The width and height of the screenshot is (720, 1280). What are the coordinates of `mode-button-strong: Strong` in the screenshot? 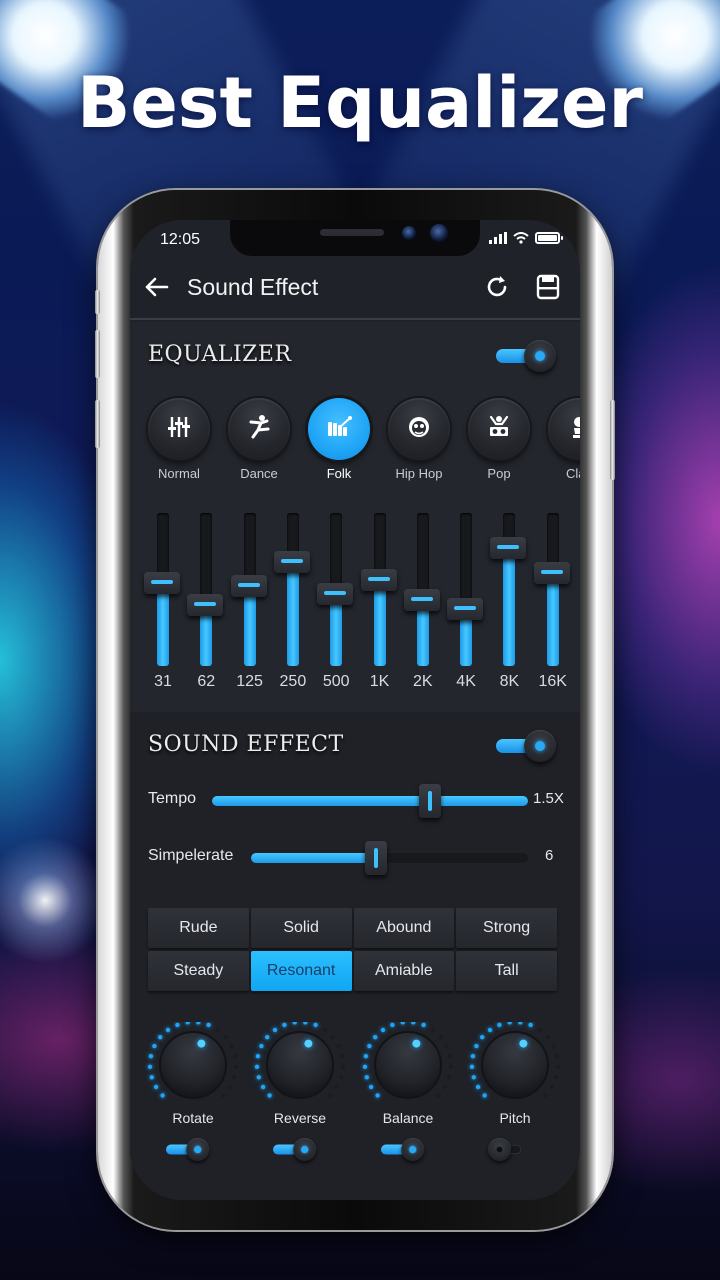 It's located at (506, 928).